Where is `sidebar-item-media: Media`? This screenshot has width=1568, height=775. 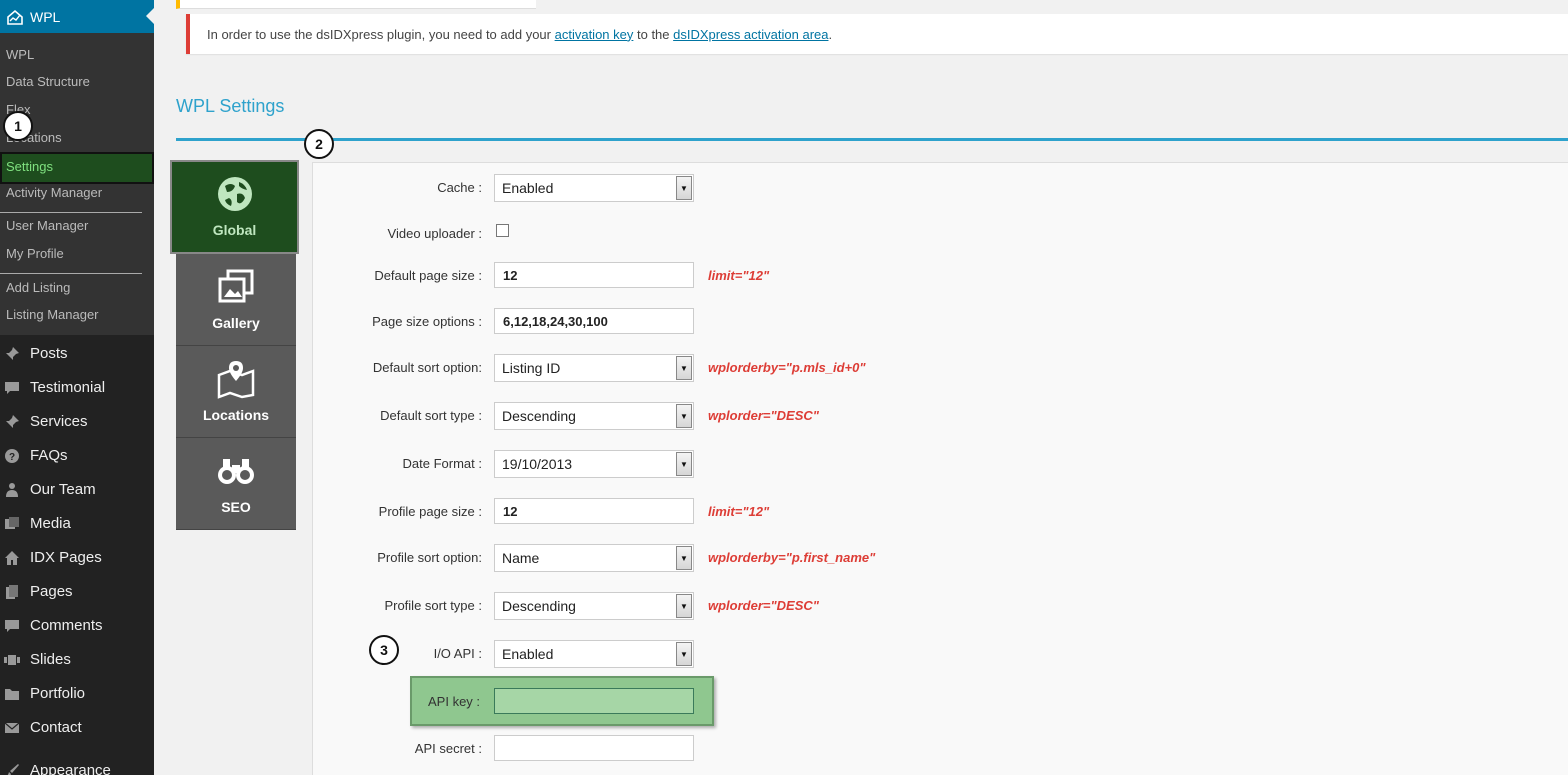
sidebar-item-media: Media is located at coordinates (37, 523).